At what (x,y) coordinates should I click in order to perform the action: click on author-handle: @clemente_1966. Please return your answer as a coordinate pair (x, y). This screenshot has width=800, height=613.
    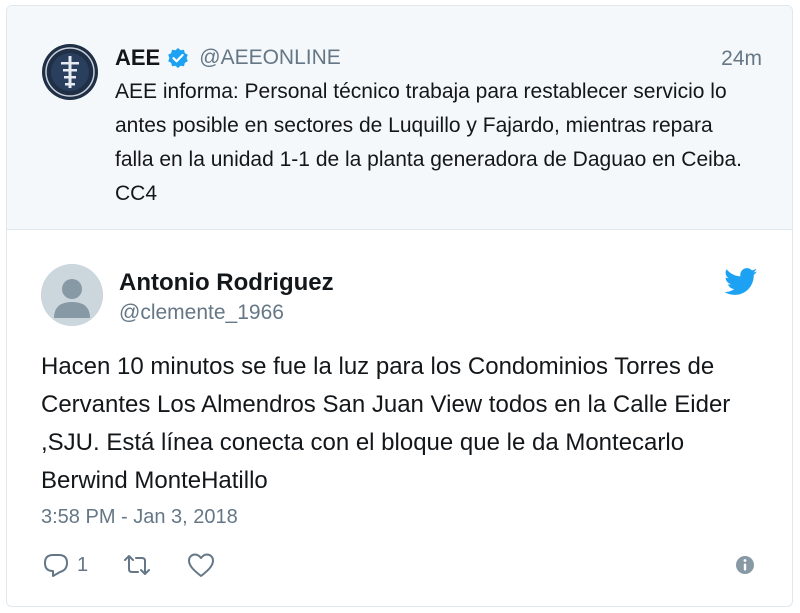
    Looking at the image, I should click on (201, 313).